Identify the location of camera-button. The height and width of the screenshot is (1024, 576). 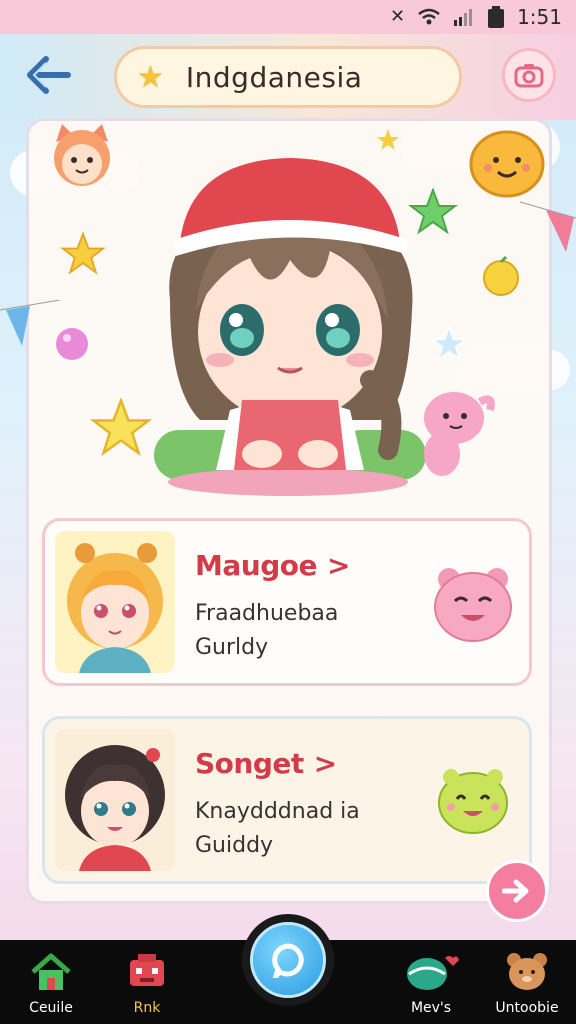
(529, 75).